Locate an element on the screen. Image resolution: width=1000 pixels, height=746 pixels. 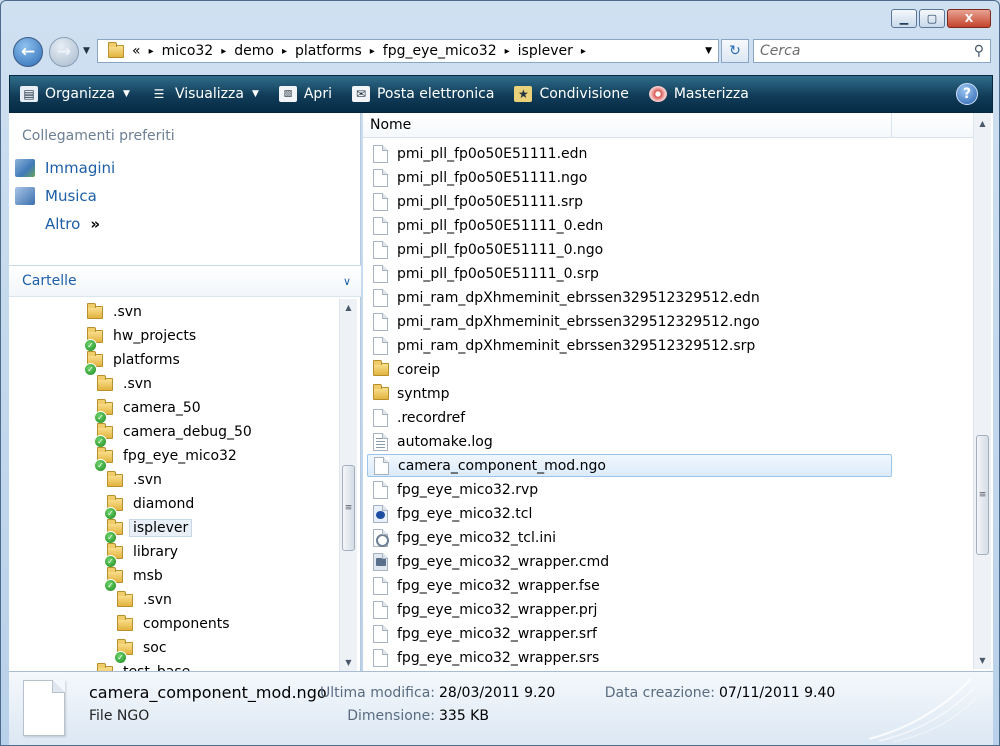
favorite-link-music: Musica is located at coordinates (56, 196).